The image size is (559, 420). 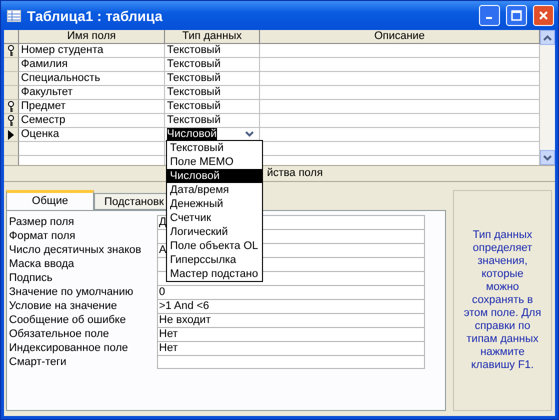 What do you see at coordinates (38, 362) in the screenshot?
I see `property-label: Смарт-теги` at bounding box center [38, 362].